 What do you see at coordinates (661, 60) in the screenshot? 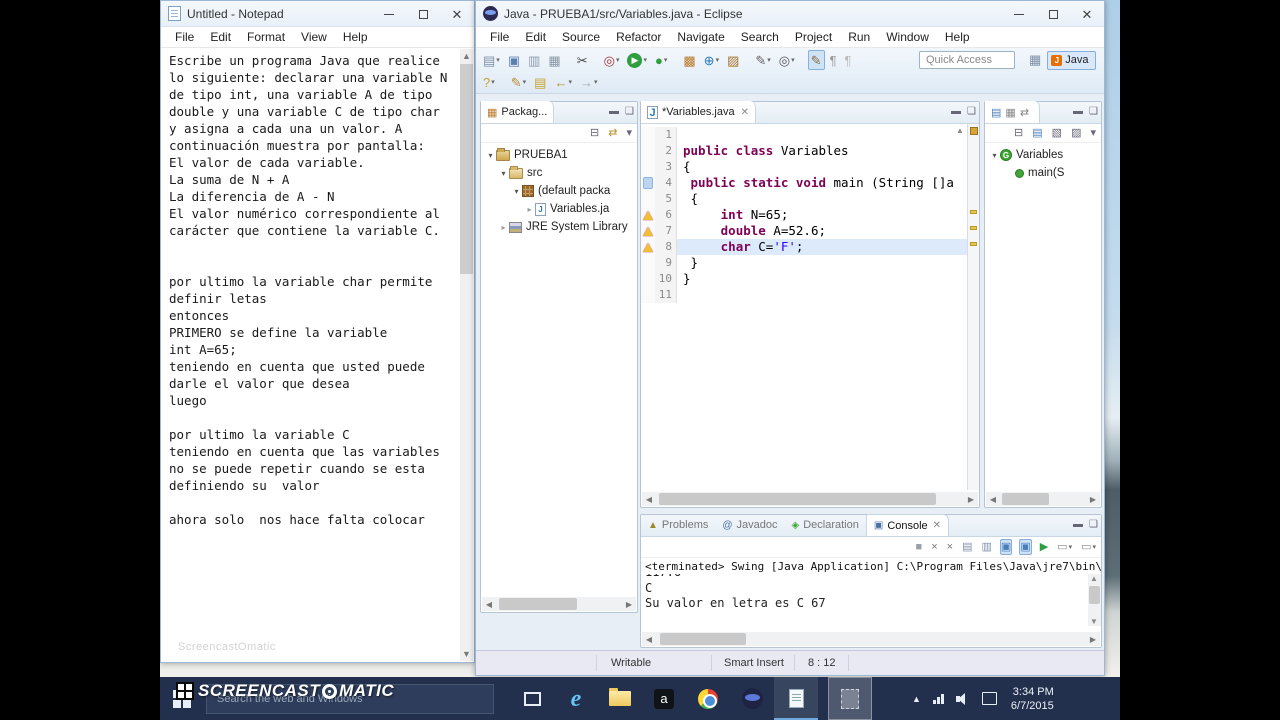
I see `debug-icon: ● ▾` at bounding box center [661, 60].